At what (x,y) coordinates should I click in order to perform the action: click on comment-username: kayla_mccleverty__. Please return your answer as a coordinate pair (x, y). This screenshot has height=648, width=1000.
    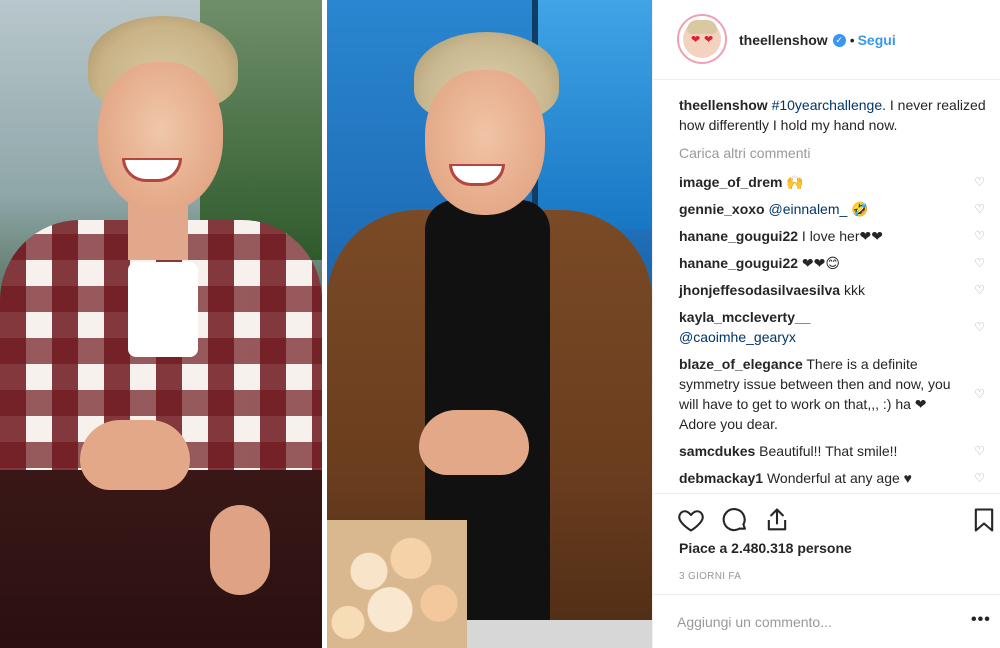
    Looking at the image, I should click on (745, 317).